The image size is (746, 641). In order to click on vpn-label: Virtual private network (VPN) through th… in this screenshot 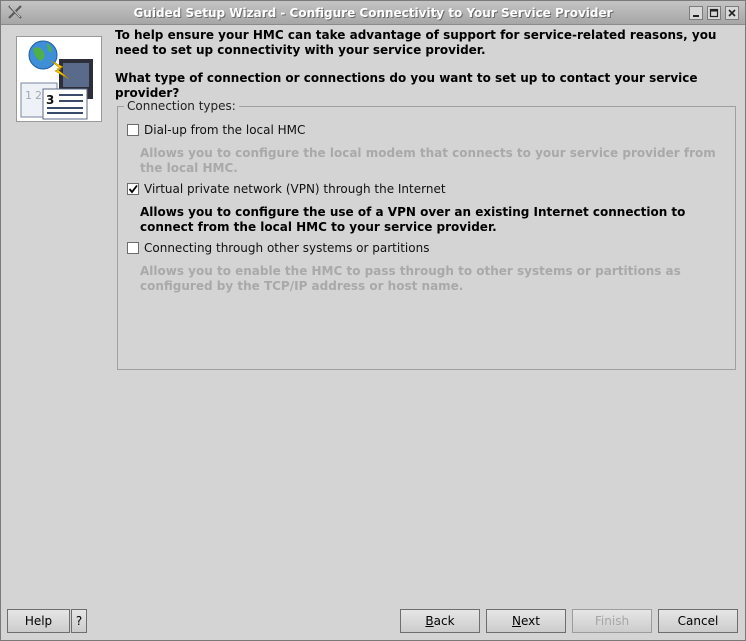, I will do `click(295, 189)`.